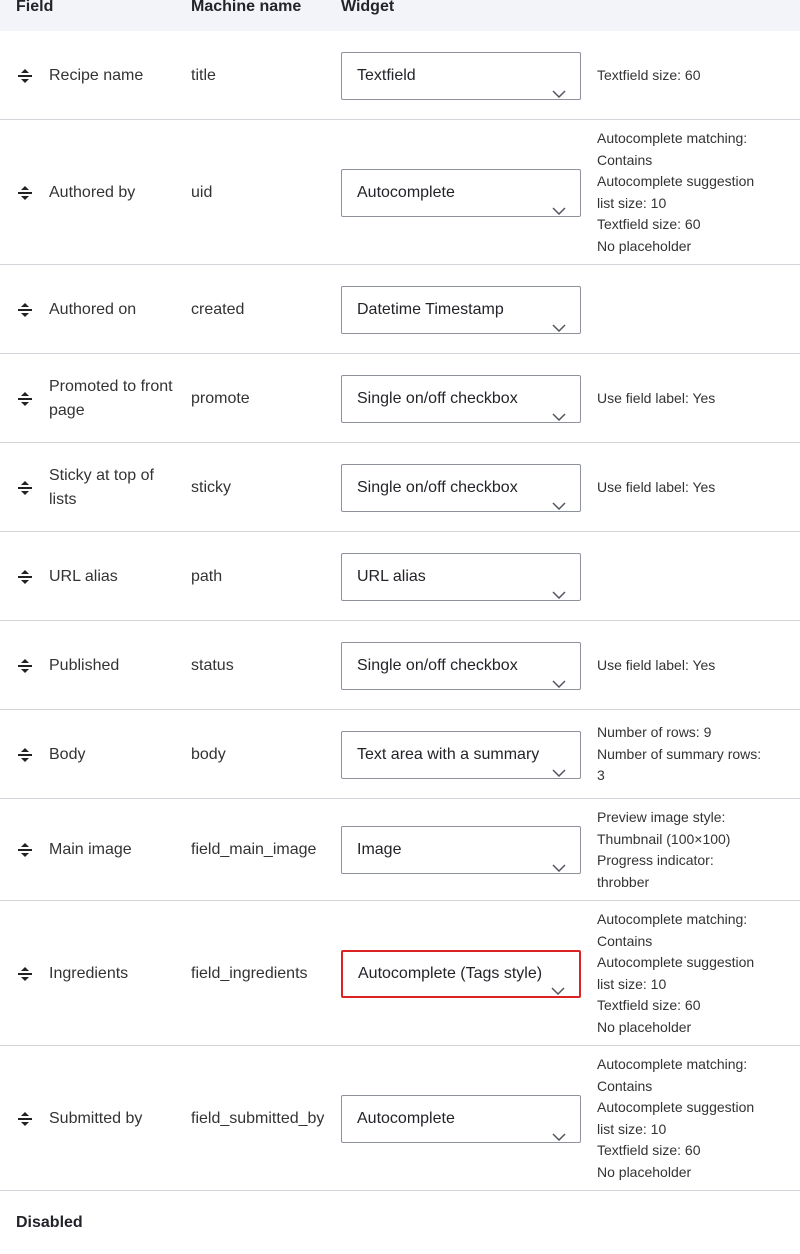 The height and width of the screenshot is (1254, 800). I want to click on field-label: Authored by, so click(92, 192).